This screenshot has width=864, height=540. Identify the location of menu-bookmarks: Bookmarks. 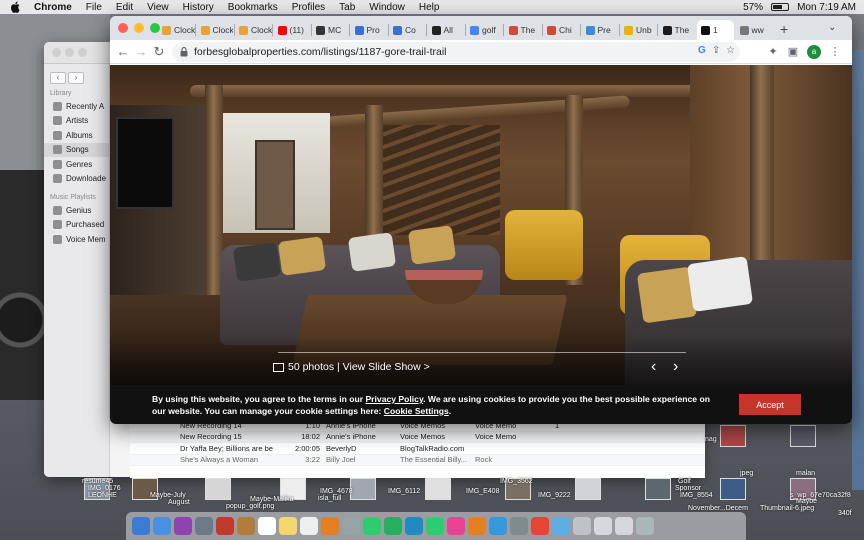
(253, 7).